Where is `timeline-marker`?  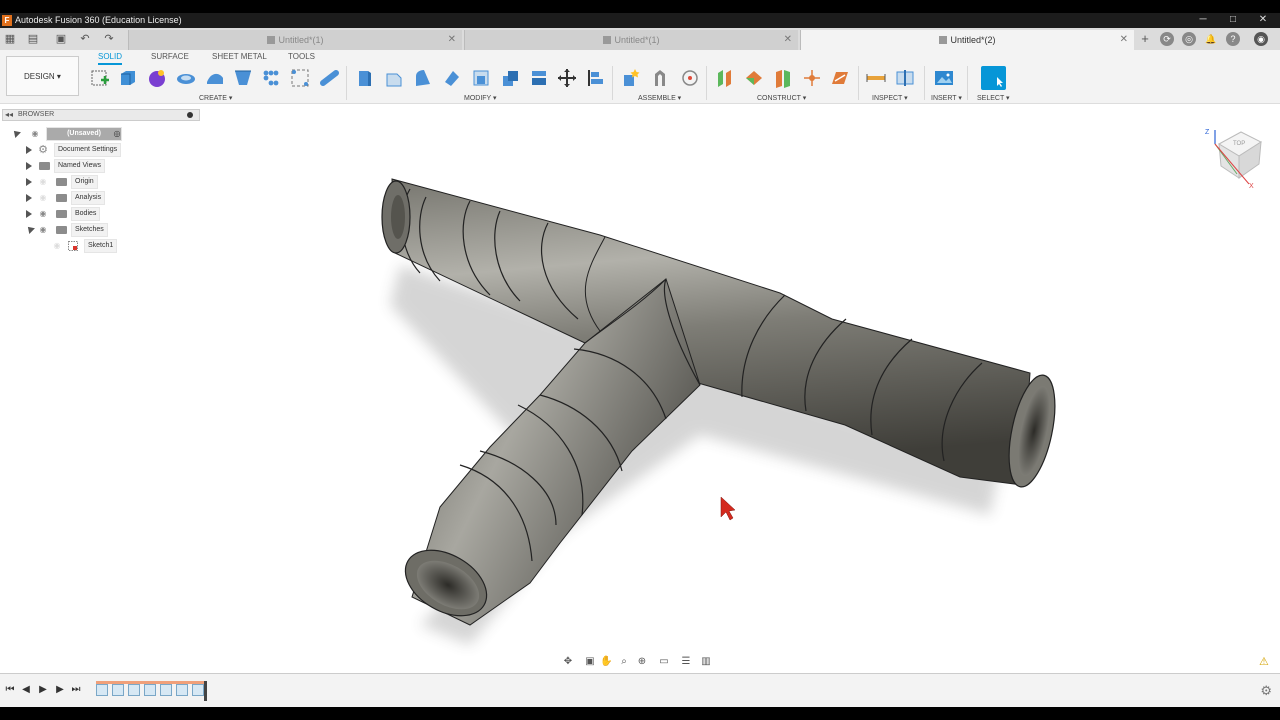 timeline-marker is located at coordinates (205, 691).